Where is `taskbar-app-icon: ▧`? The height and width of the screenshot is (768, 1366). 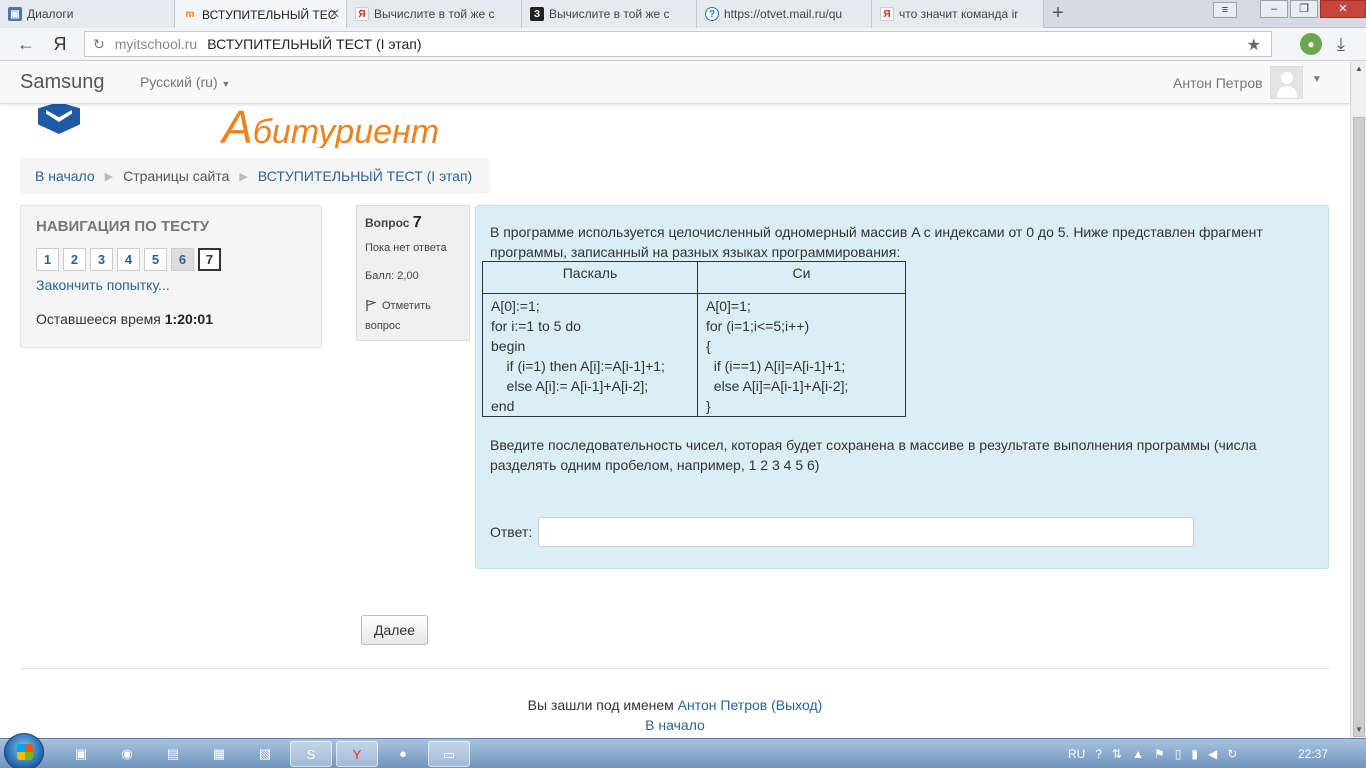 taskbar-app-icon: ▧ is located at coordinates (265, 754).